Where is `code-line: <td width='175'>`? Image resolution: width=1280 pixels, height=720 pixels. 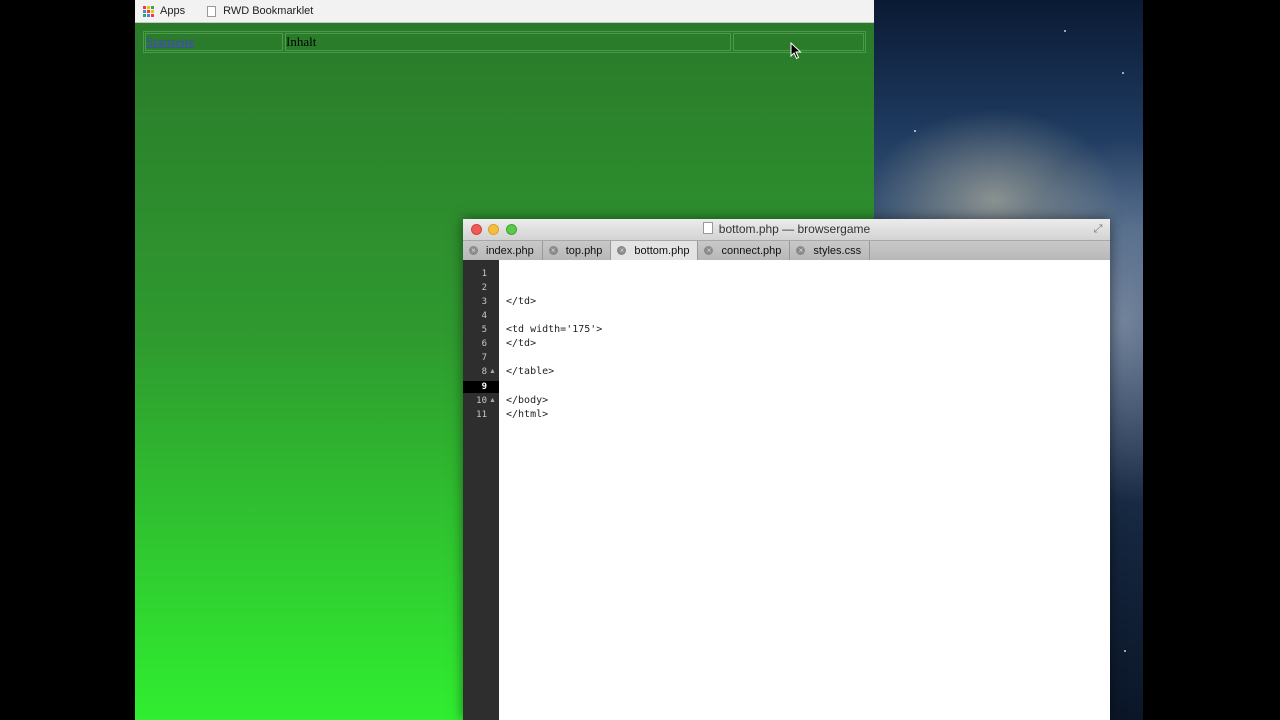 code-line: <td width='175'> is located at coordinates (554, 329).